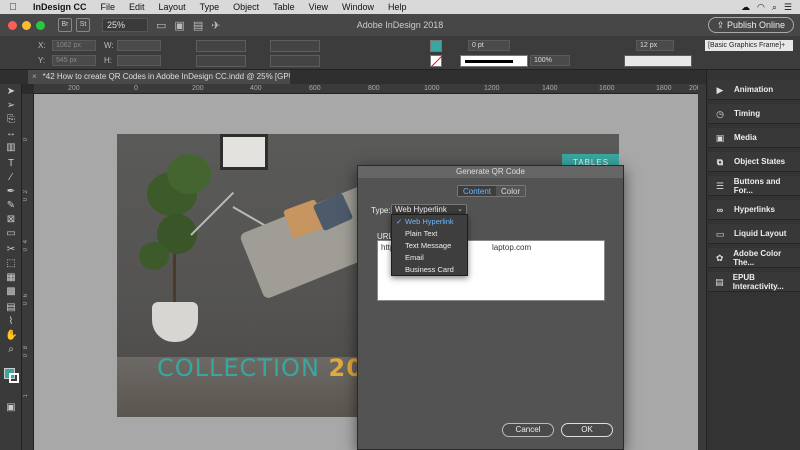 The height and width of the screenshot is (450, 800). I want to click on zoom-select: 25%, so click(125, 25).